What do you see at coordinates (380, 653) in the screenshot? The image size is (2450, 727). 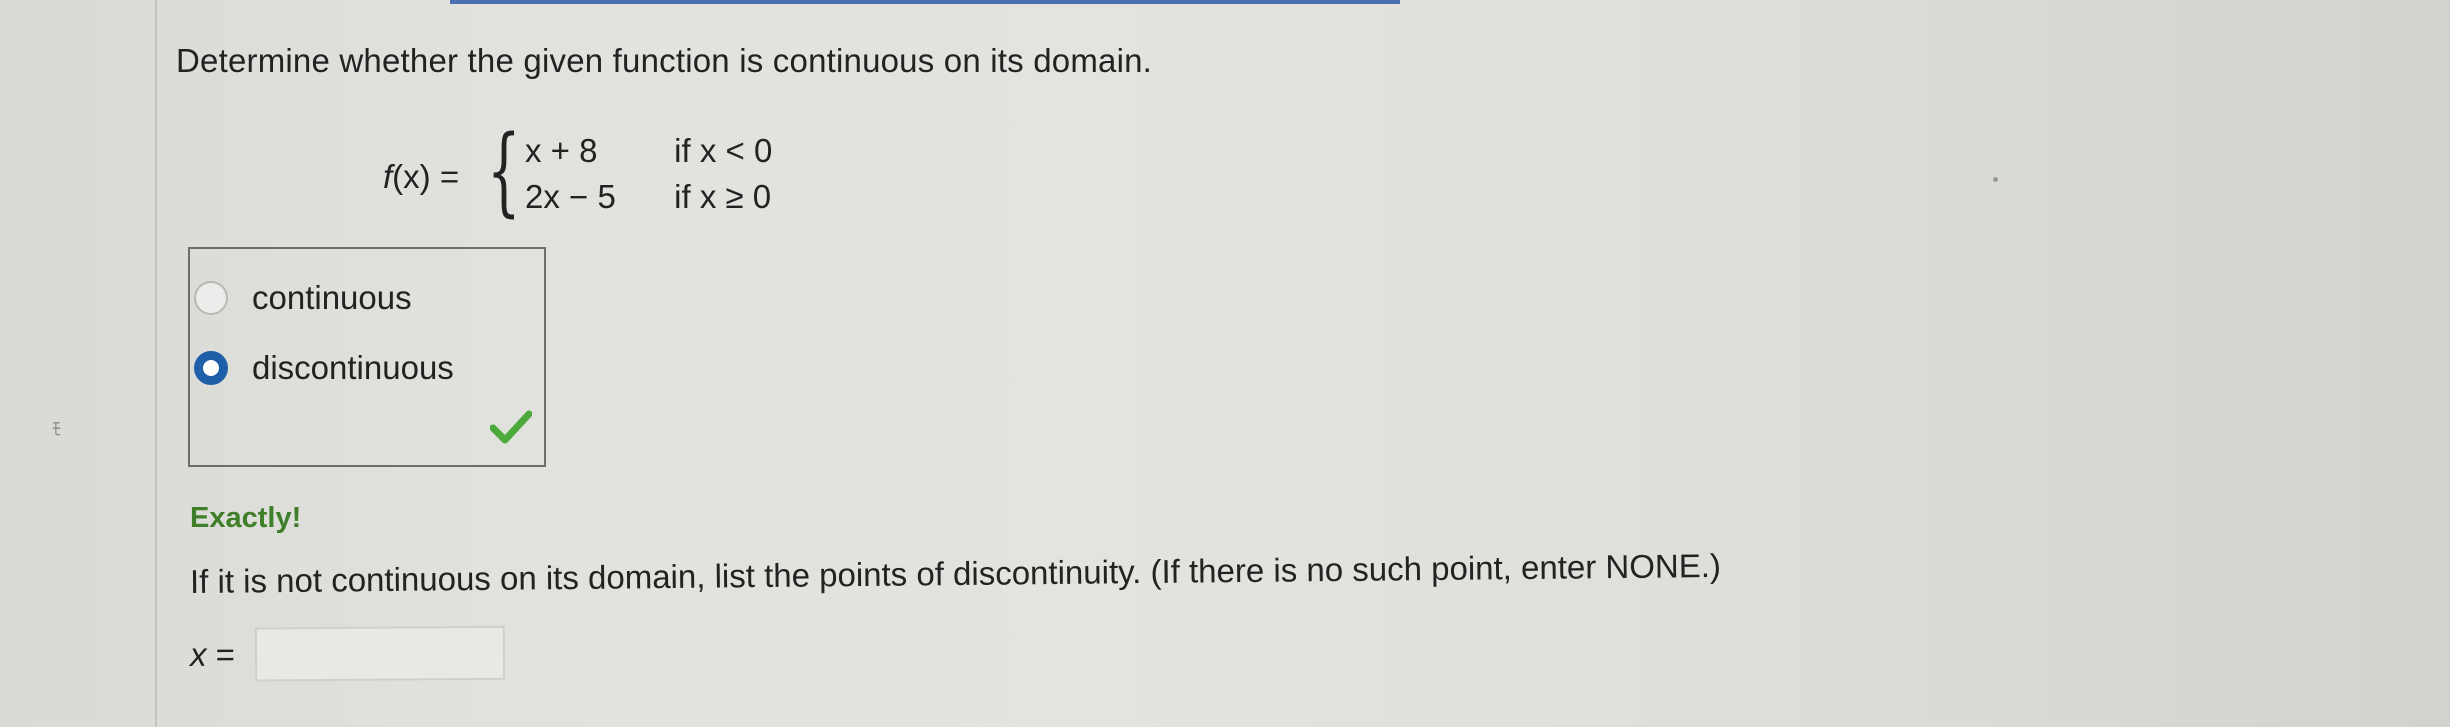 I see `discontinuity-input` at bounding box center [380, 653].